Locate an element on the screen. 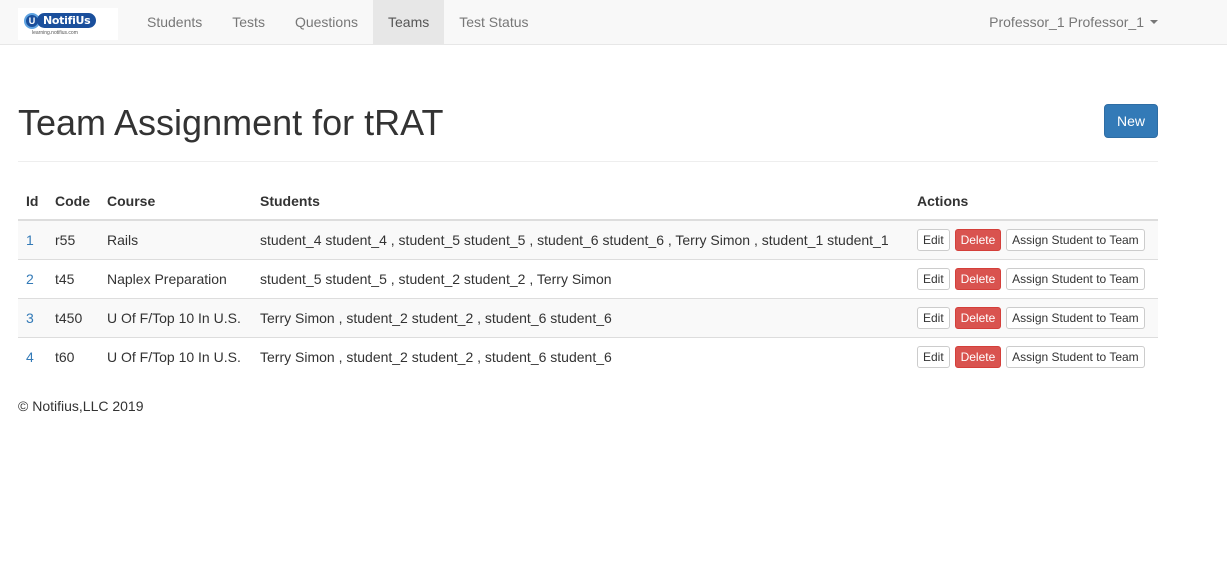 This screenshot has width=1227, height=574. team-code: t60 is located at coordinates (73, 357).